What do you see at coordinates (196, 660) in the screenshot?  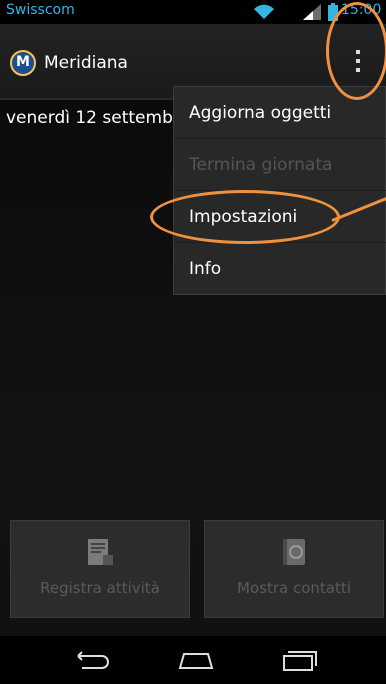 I see `home-icon` at bounding box center [196, 660].